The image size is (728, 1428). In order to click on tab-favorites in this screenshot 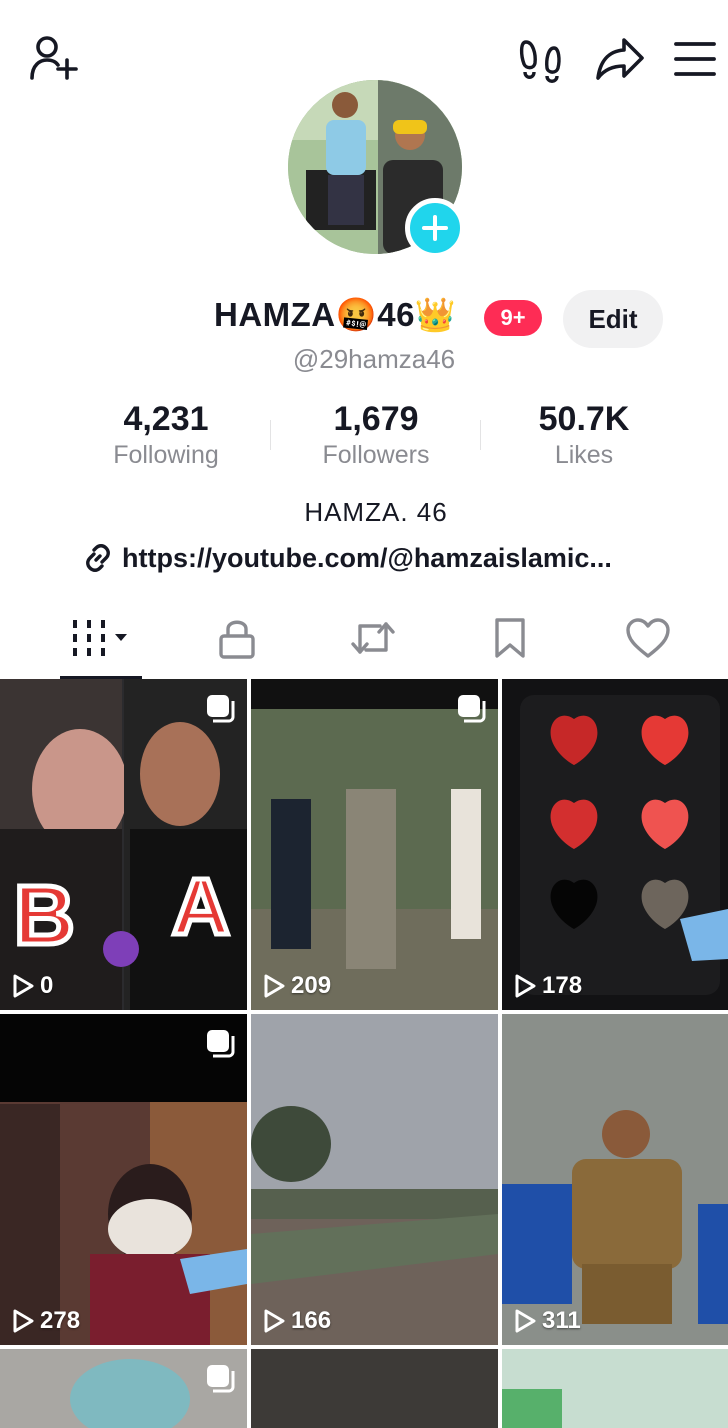, I will do `click(510, 638)`.